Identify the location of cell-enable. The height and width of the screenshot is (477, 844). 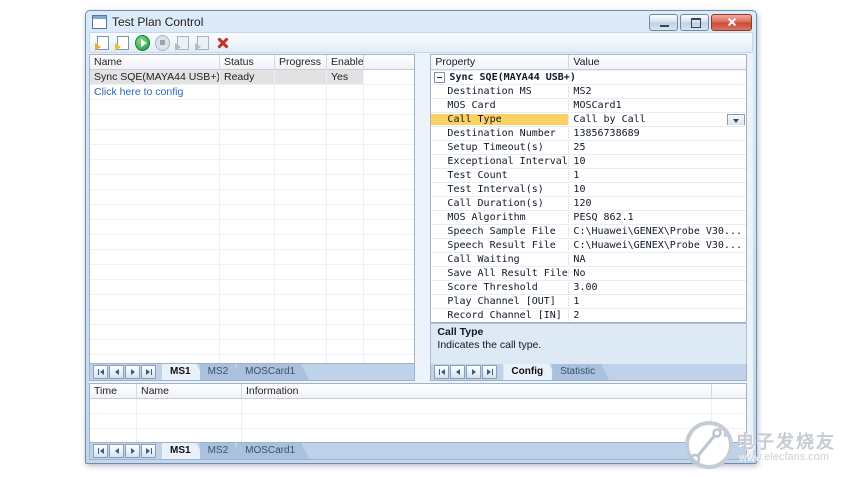
(345, 92).